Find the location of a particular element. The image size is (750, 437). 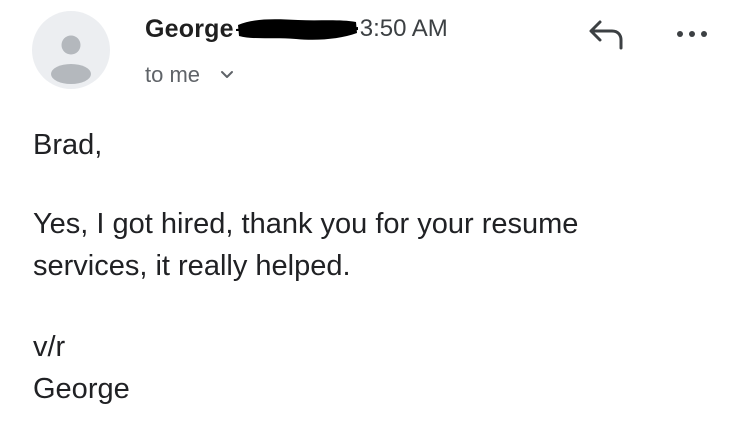

reply-icon is located at coordinates (606, 35).